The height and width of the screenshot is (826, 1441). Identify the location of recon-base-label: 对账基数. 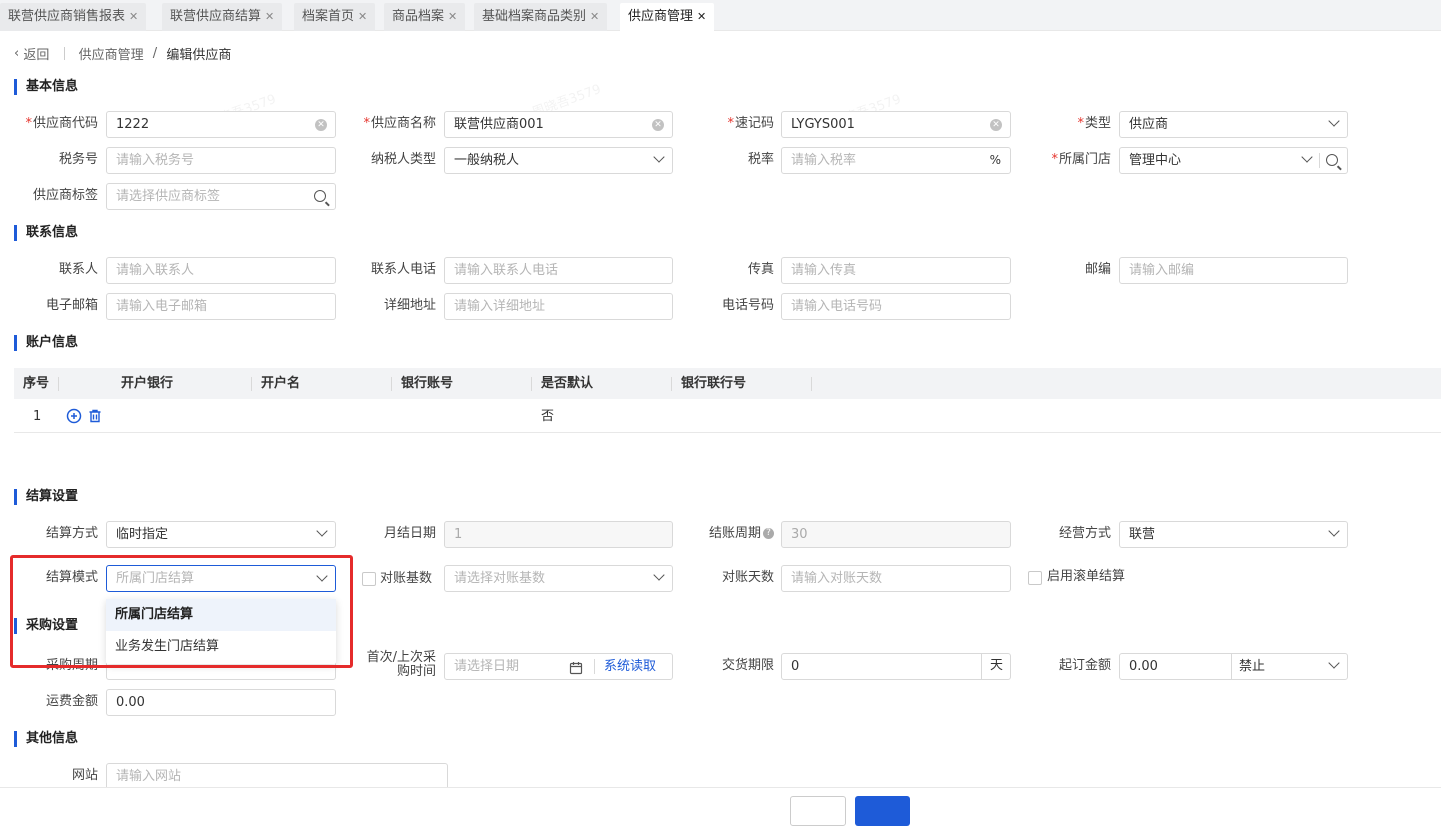
(406, 578).